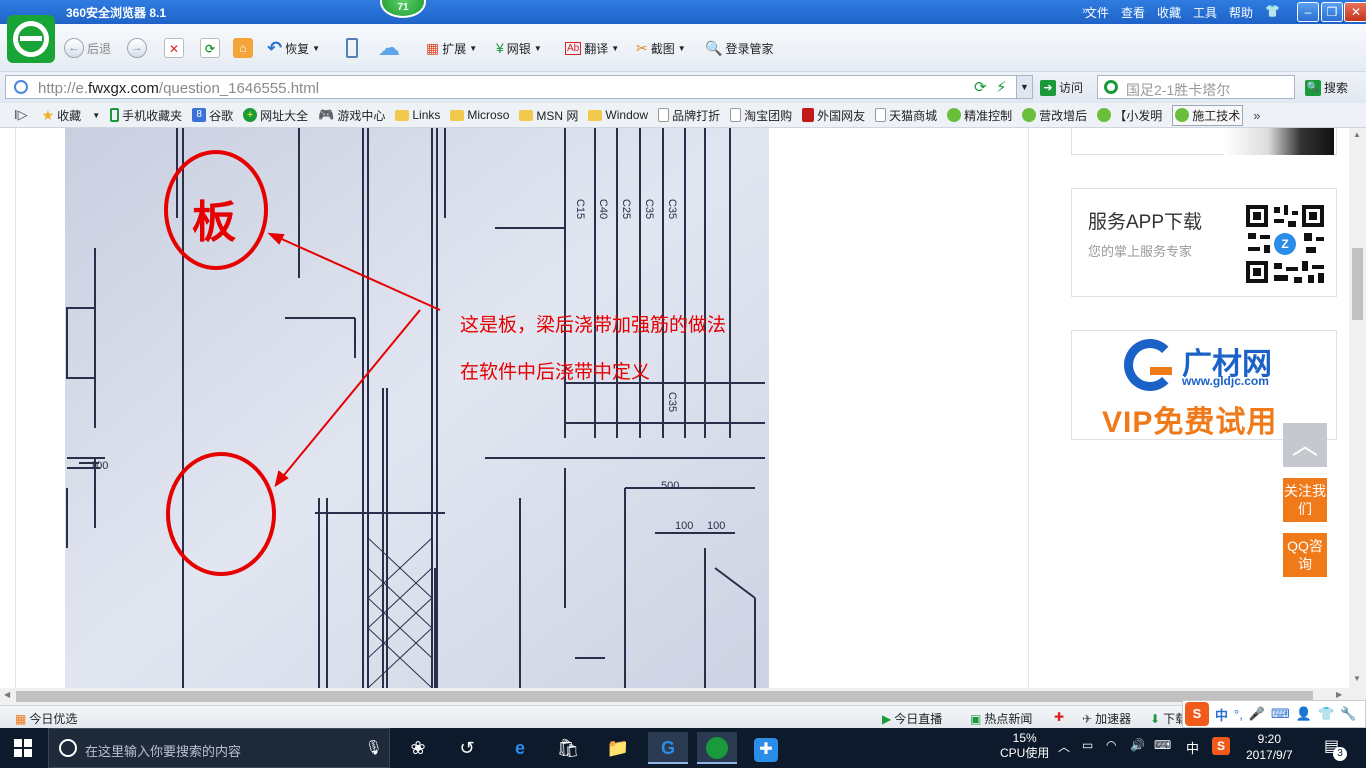  Describe the element at coordinates (21, 115) in the screenshot. I see `sidebar-toggle-icon: I▷` at that location.